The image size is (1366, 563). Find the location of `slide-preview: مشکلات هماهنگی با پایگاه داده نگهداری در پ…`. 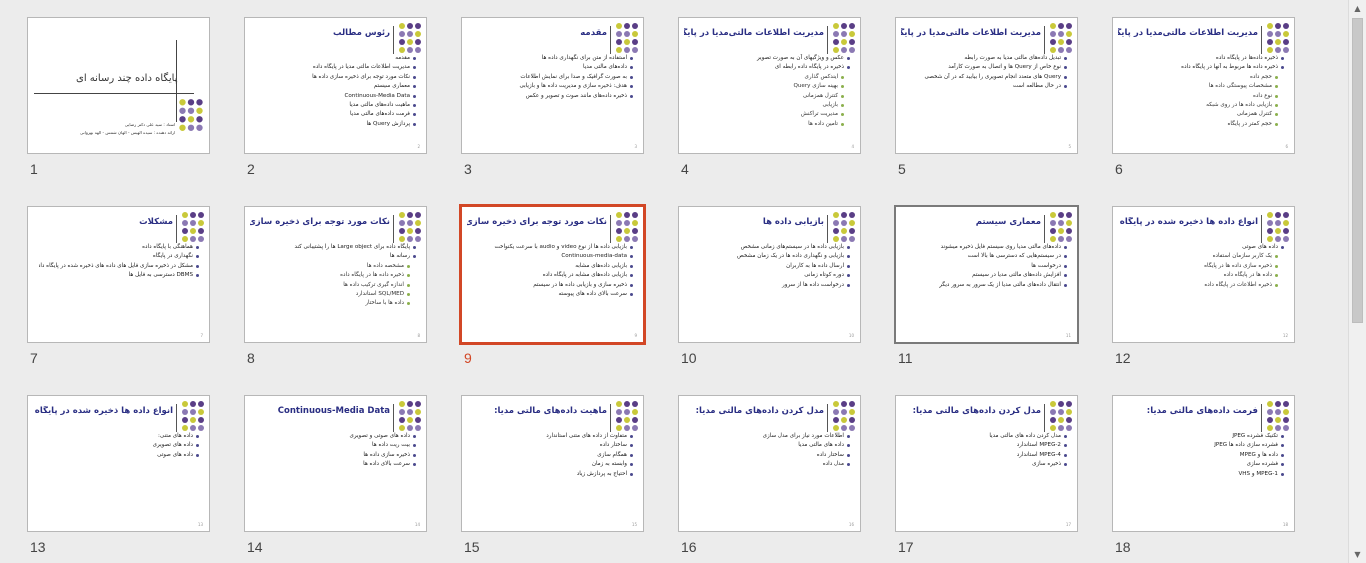

slide-preview: مشکلات هماهنگی با پایگاه داده نگهداری در پ… is located at coordinates (118, 274).